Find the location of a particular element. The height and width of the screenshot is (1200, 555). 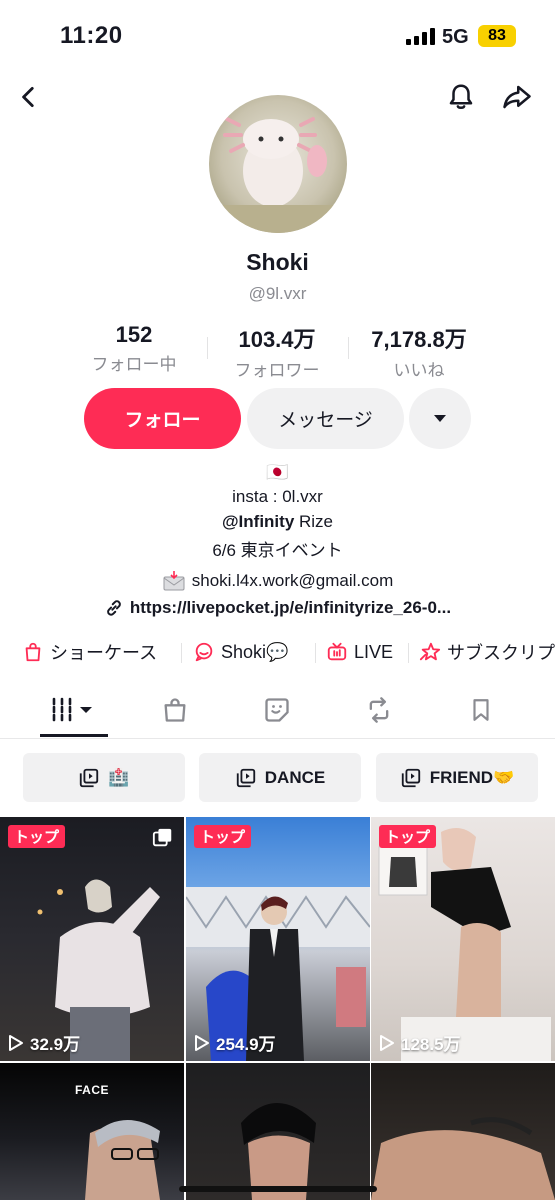

follow-button: フォロー is located at coordinates (162, 418).